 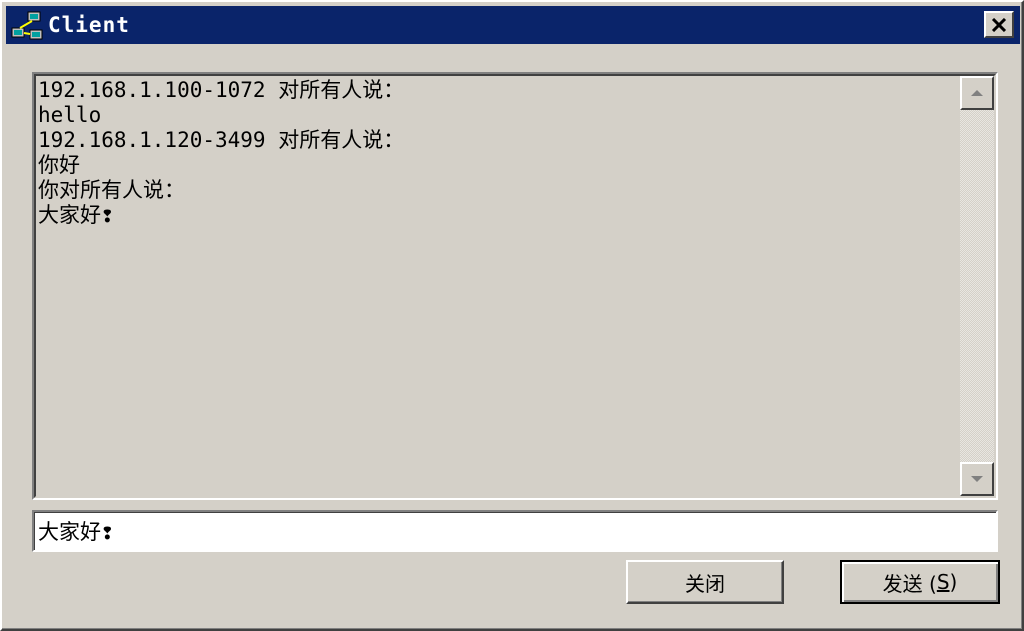 I want to click on message-line: hello, so click(x=70, y=115).